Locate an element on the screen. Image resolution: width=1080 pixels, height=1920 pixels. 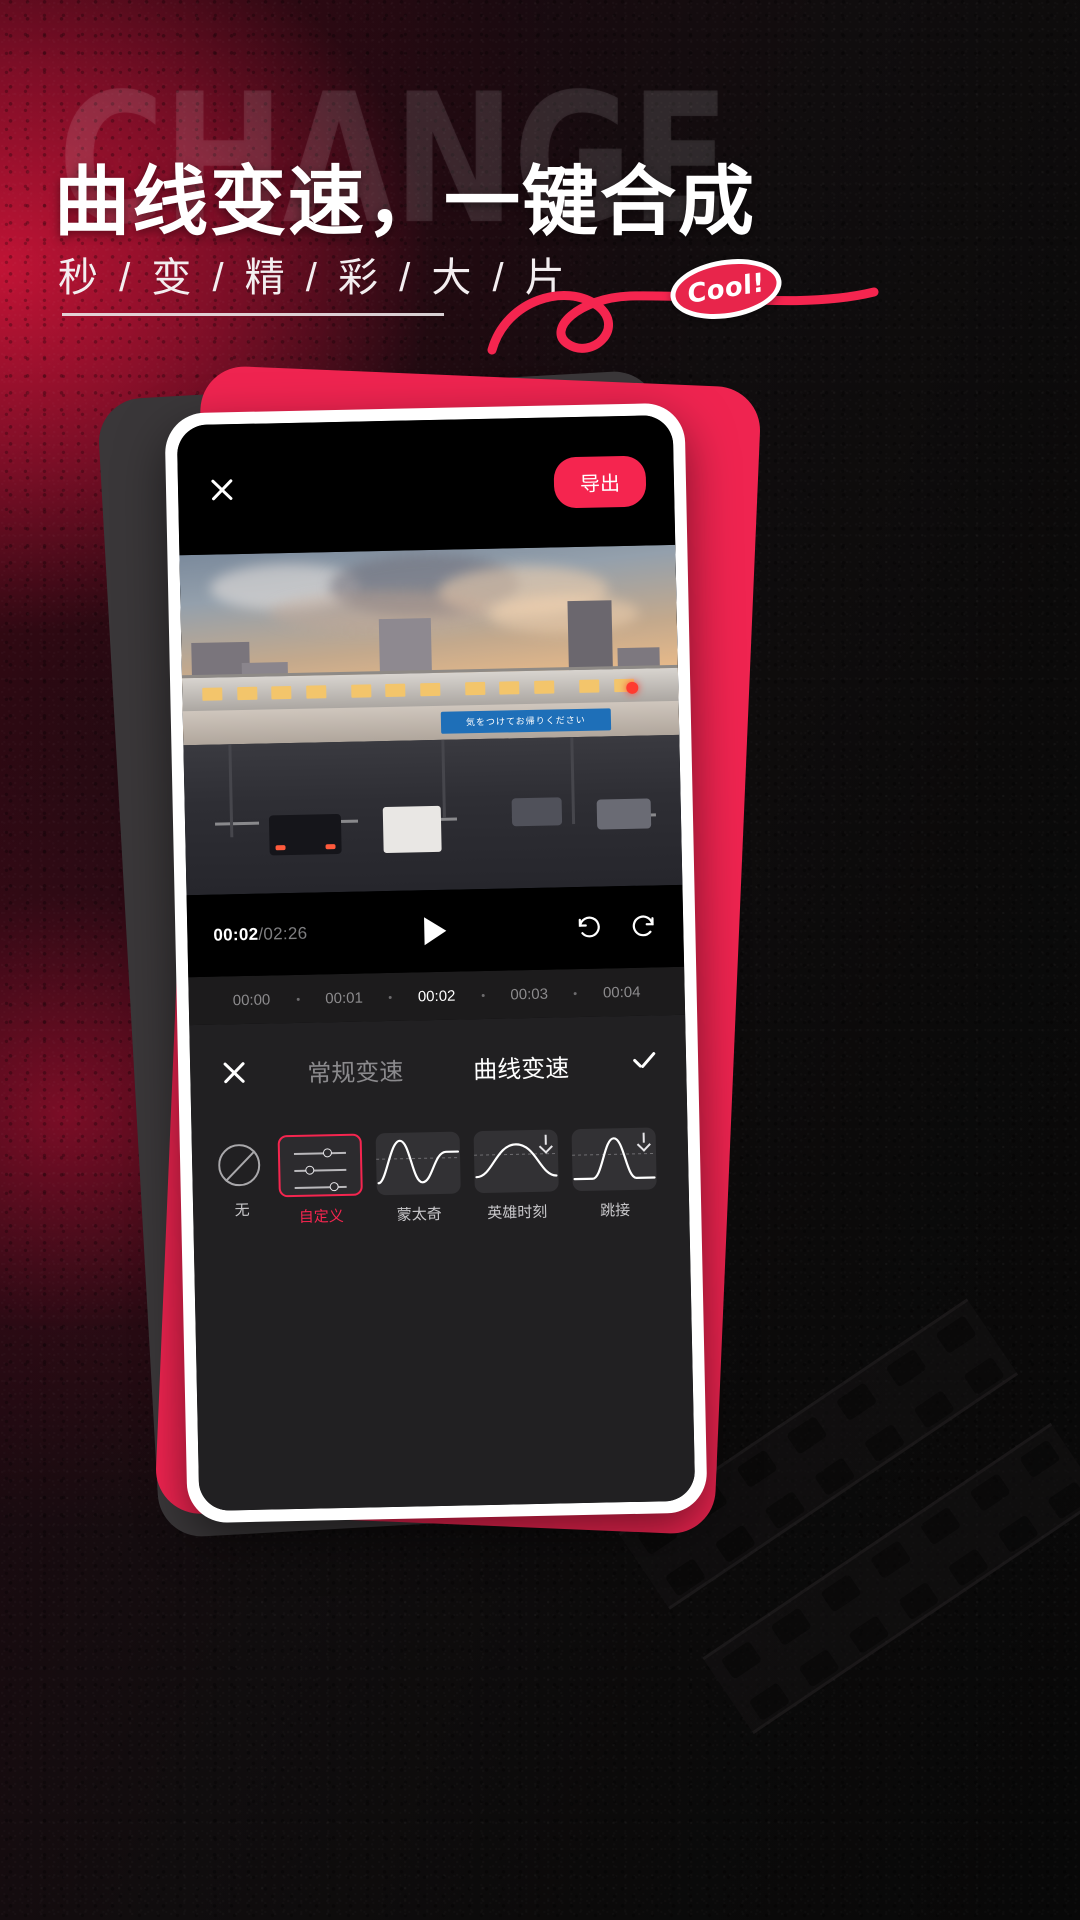
preset-custom: 自定义 is located at coordinates (320, 1180).